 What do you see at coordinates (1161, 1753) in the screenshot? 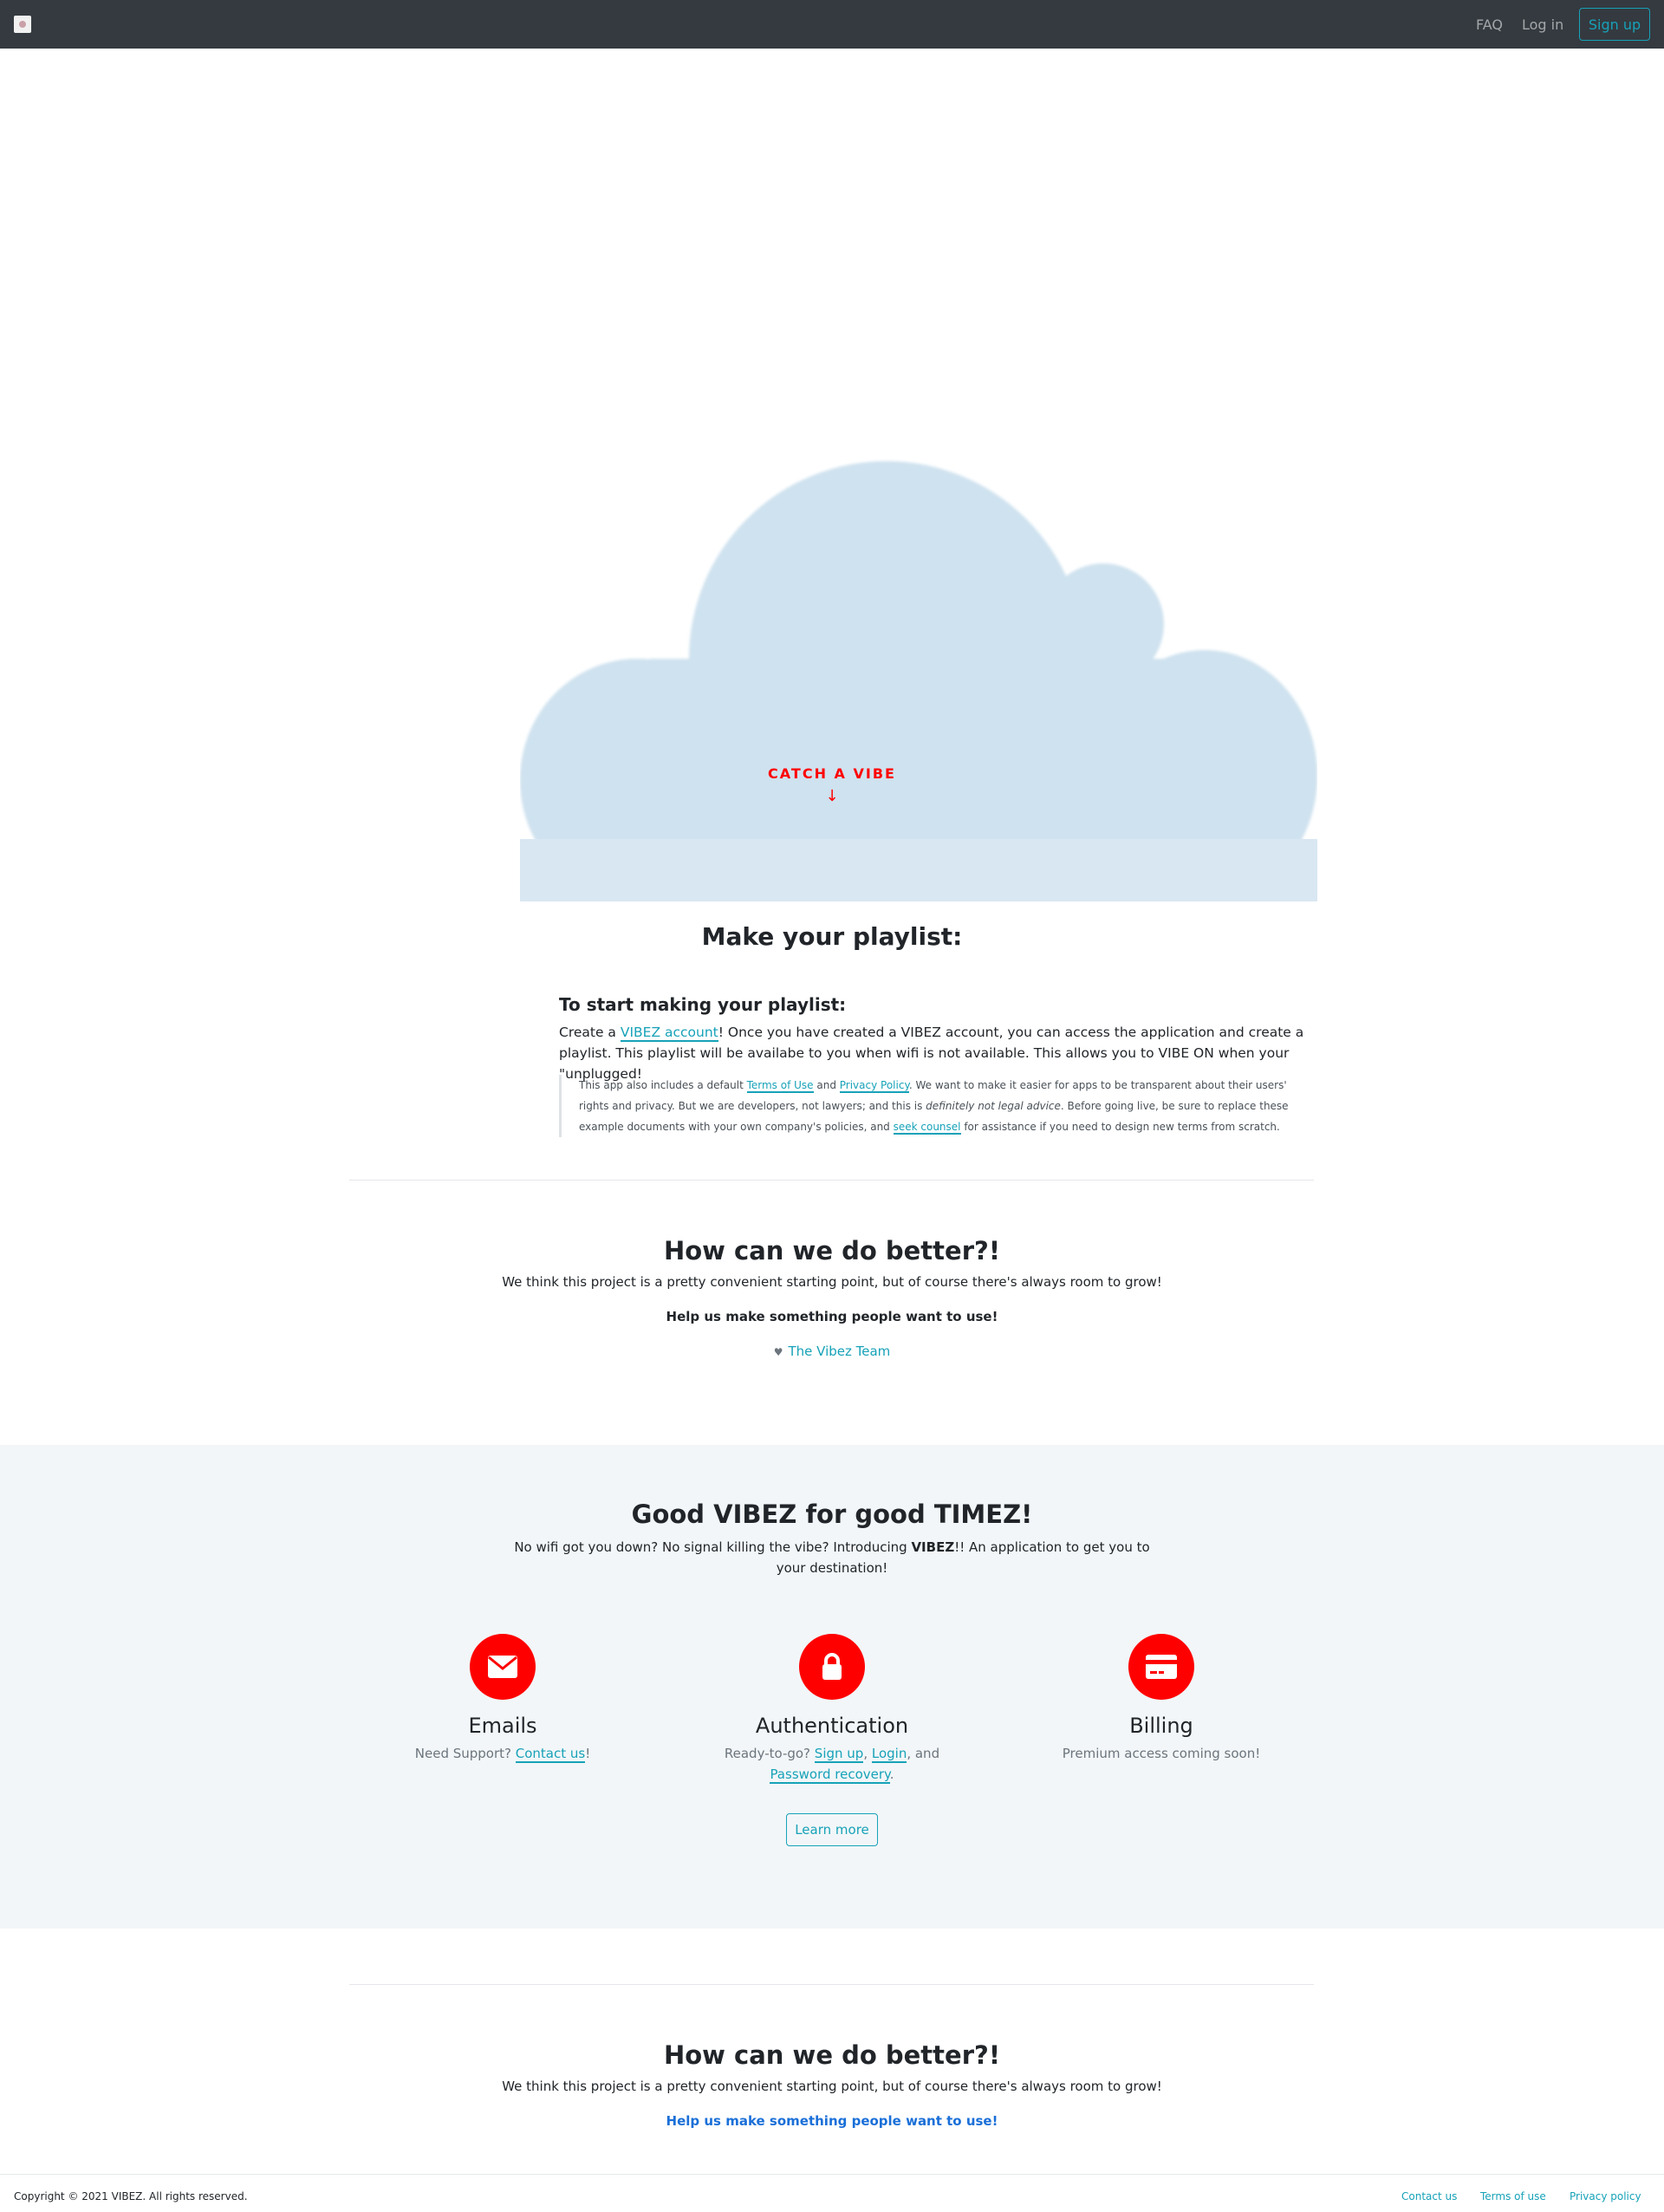
I see `feature-text: Premium access coming soon!` at bounding box center [1161, 1753].